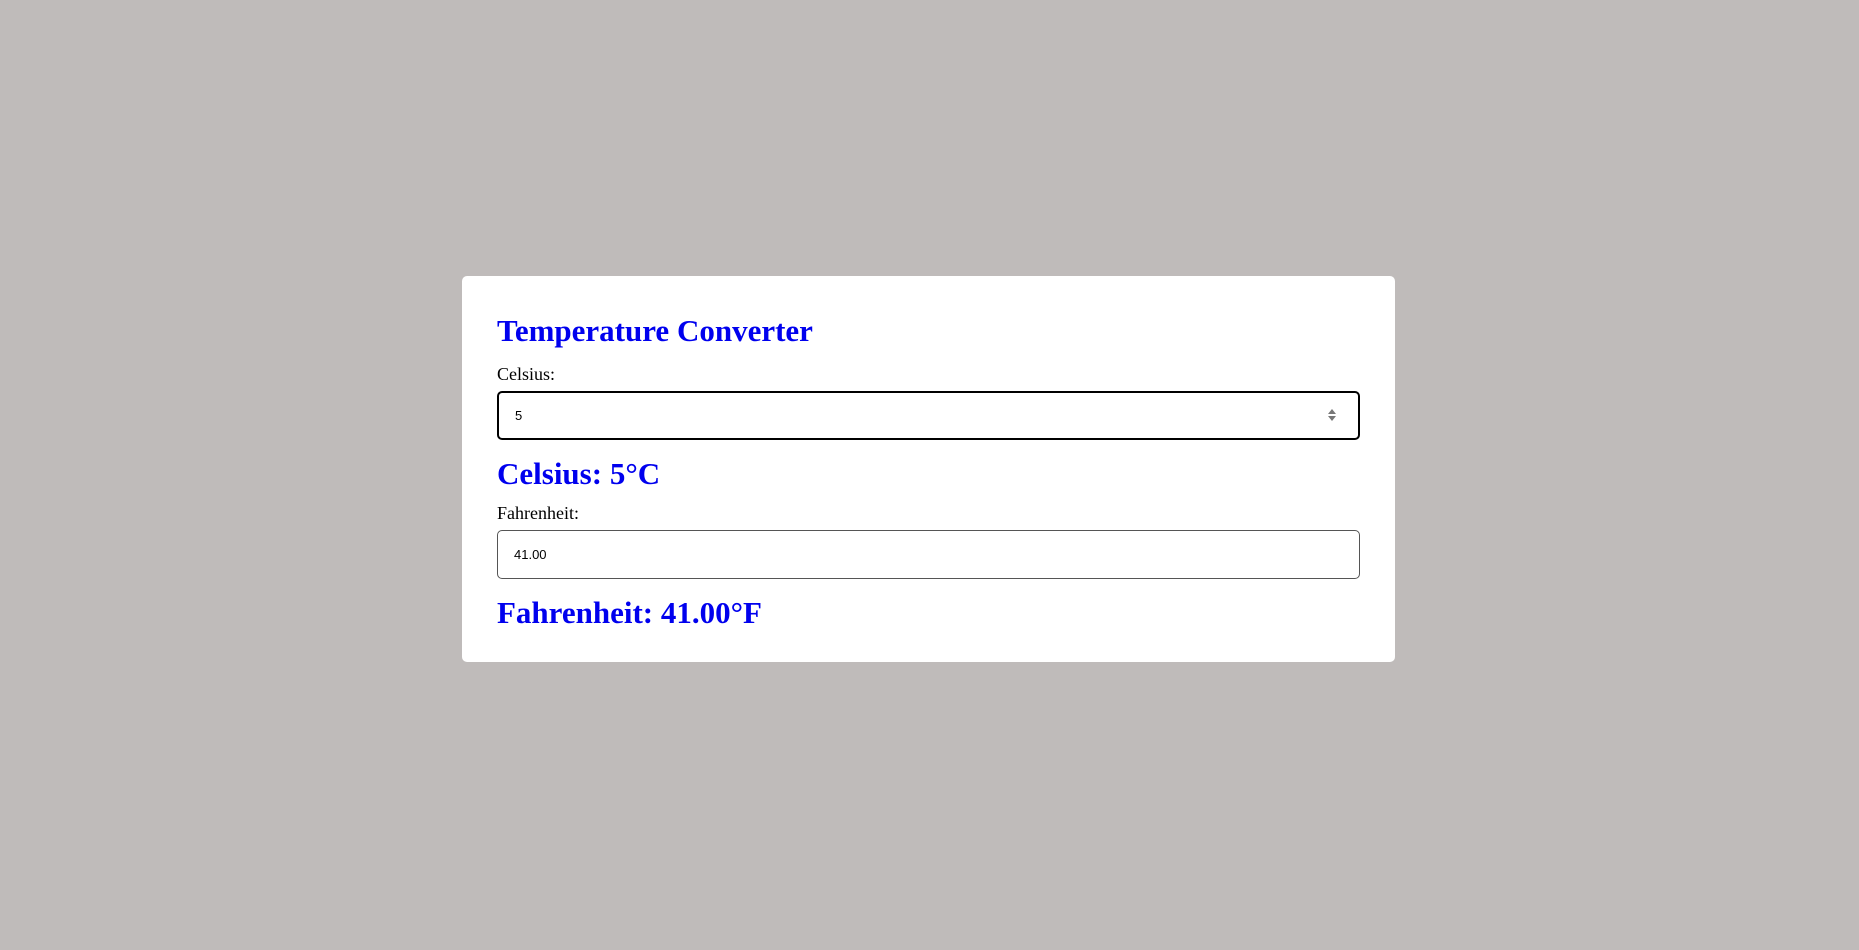 Image resolution: width=1859 pixels, height=950 pixels. What do you see at coordinates (538, 513) in the screenshot?
I see `fahrenheit-label: Fahrenheit:` at bounding box center [538, 513].